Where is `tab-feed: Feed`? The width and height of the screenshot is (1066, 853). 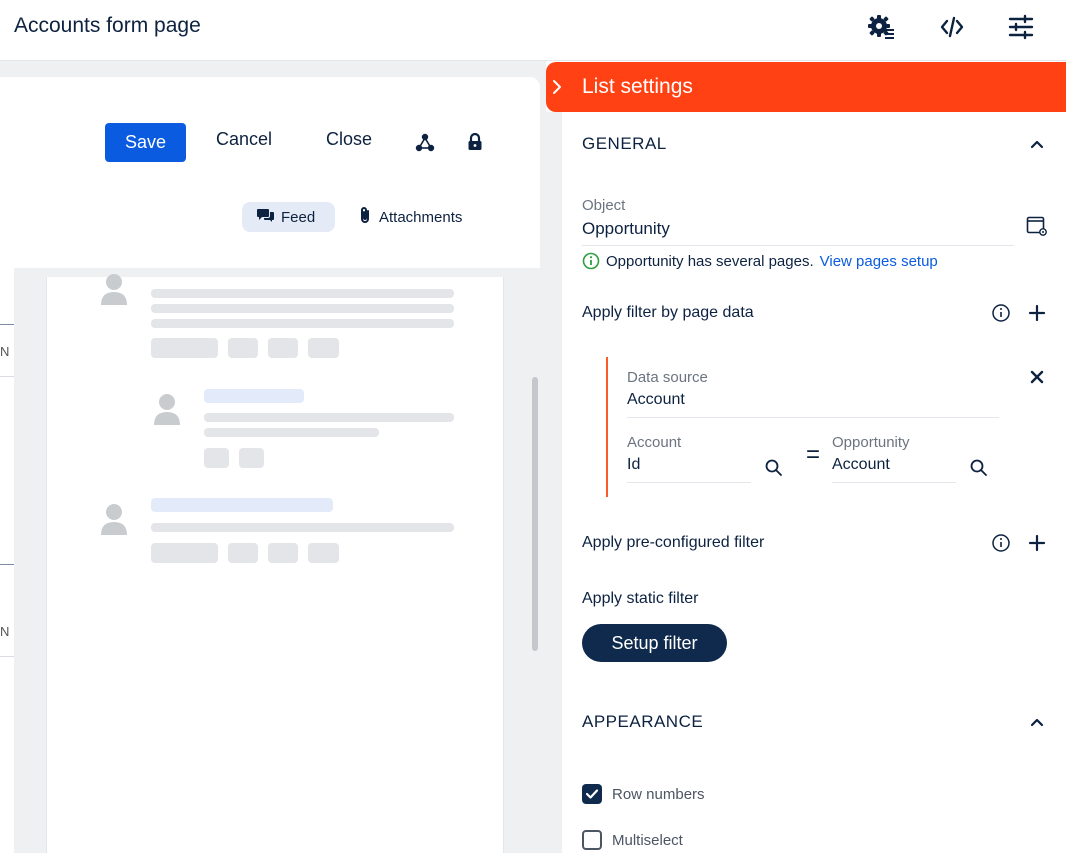 tab-feed: Feed is located at coordinates (288, 217).